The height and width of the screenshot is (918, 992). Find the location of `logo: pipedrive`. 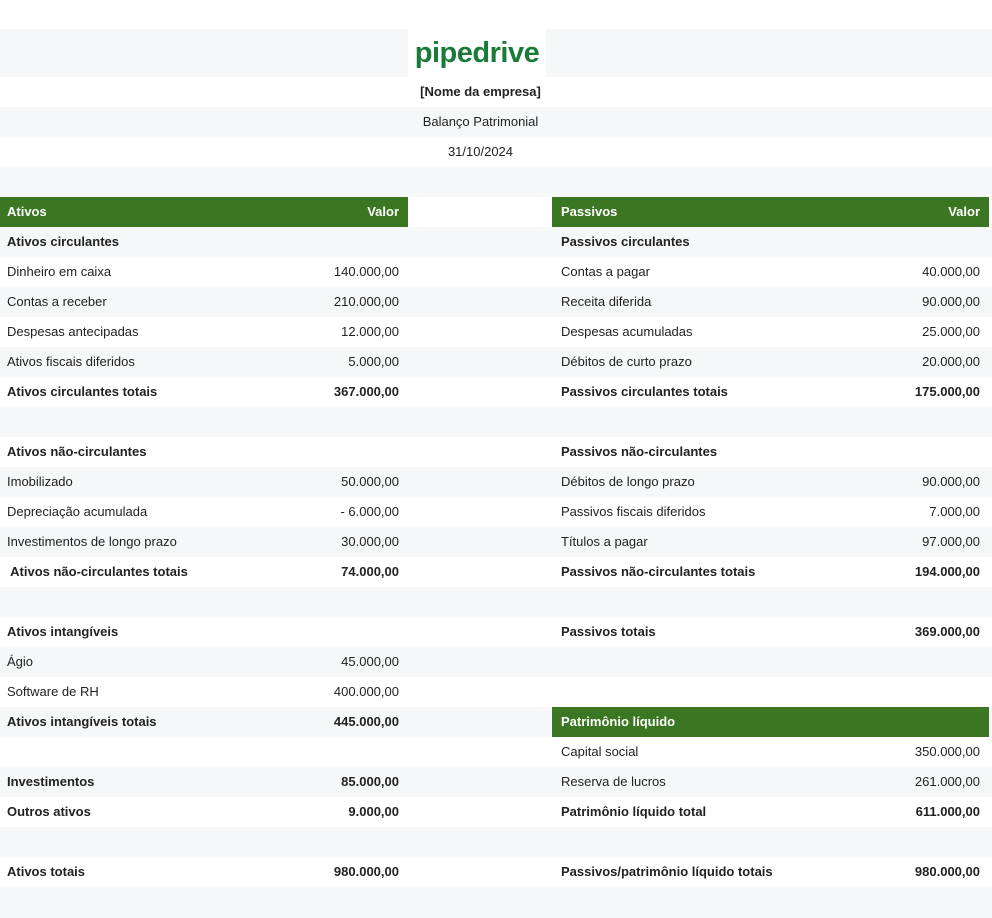

logo: pipedrive is located at coordinates (477, 53).